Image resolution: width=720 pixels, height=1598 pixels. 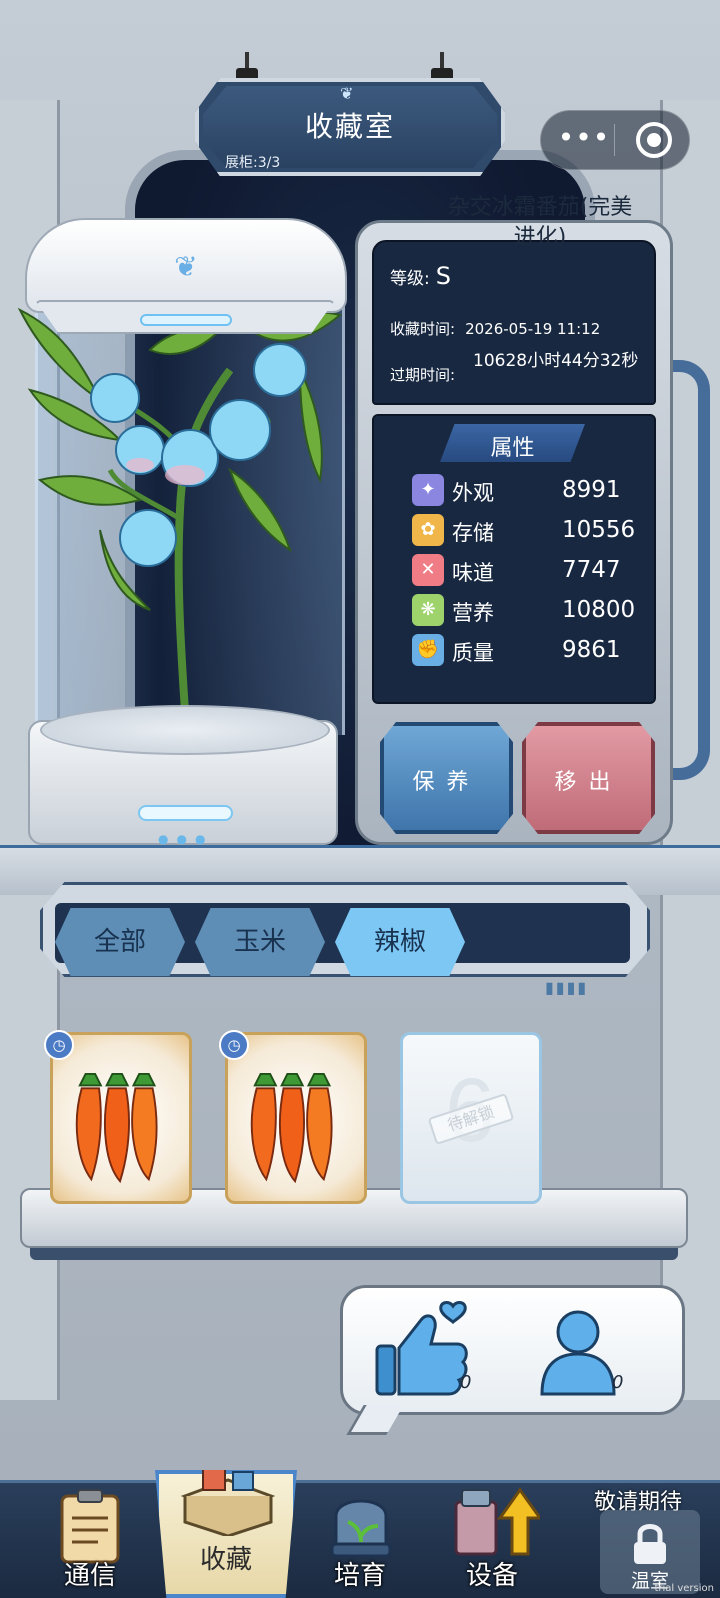 What do you see at coordinates (253, 163) in the screenshot?
I see `cabinet-count: 展柜:3/3` at bounding box center [253, 163].